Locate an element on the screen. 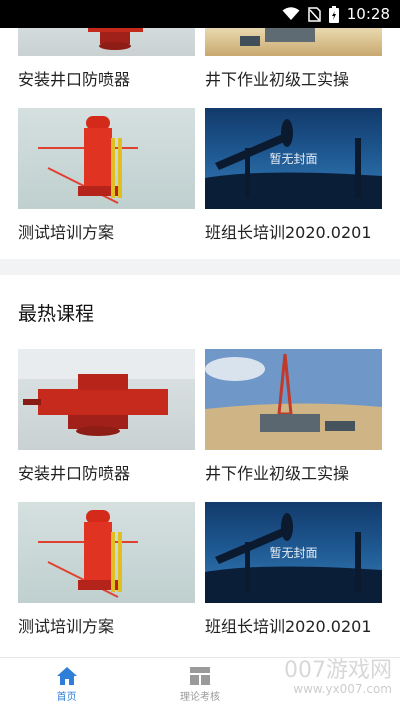 The height and width of the screenshot is (711, 400). tab-label: 理论考核 is located at coordinates (199, 697).